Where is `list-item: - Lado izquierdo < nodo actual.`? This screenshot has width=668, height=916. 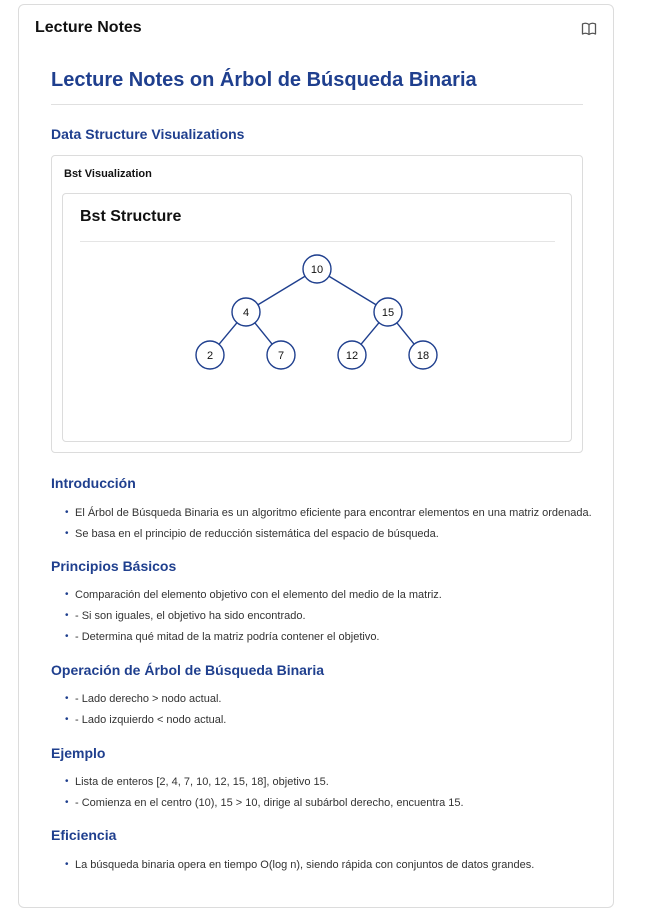
list-item: - Lado izquierdo < nodo actual. is located at coordinates (144, 723).